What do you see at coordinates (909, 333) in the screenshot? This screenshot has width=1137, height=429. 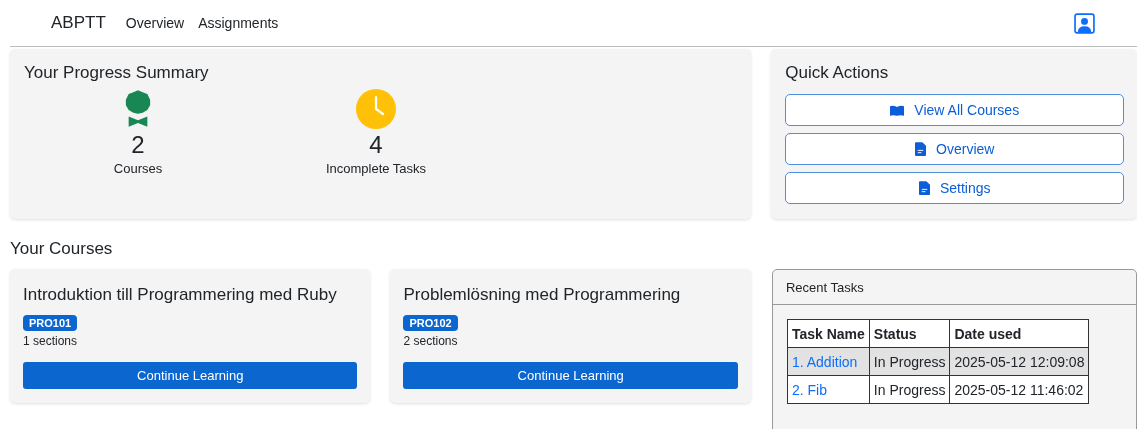 I see `column-header: Status` at bounding box center [909, 333].